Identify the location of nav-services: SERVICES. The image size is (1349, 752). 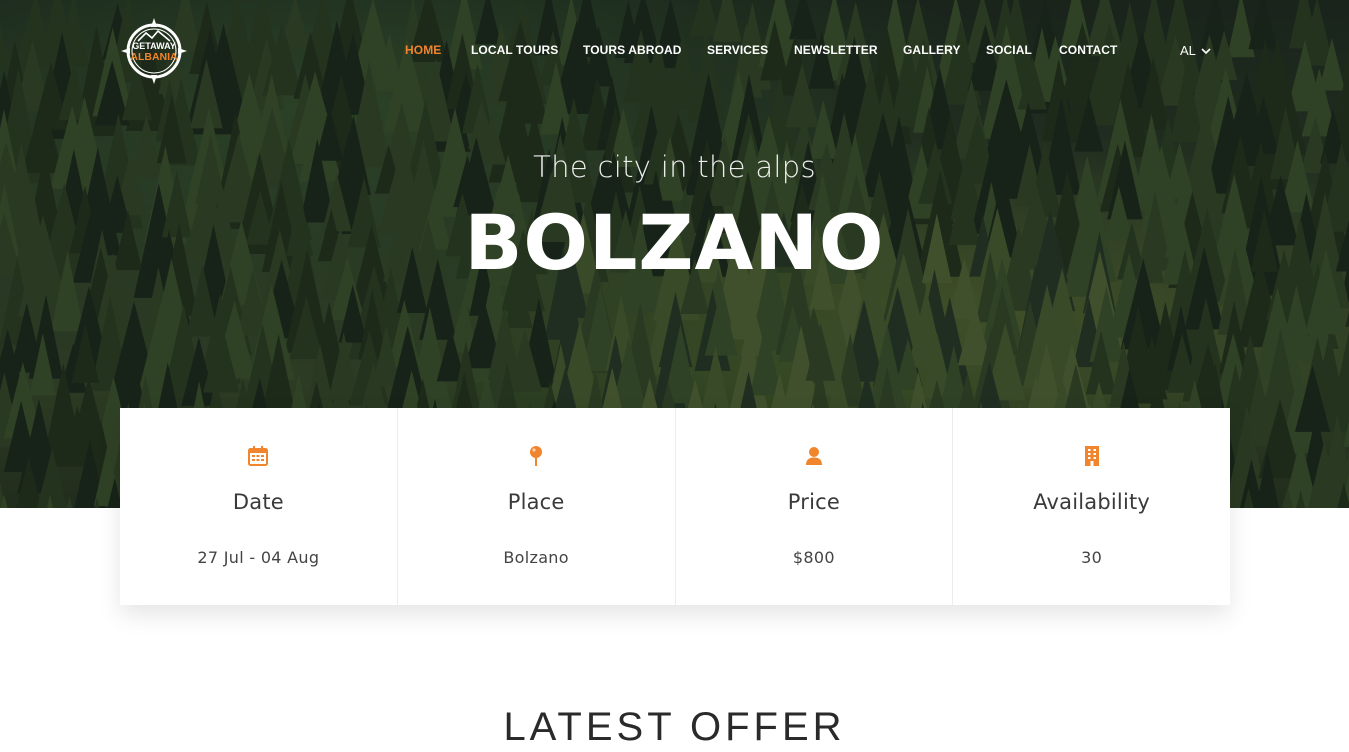
(737, 50).